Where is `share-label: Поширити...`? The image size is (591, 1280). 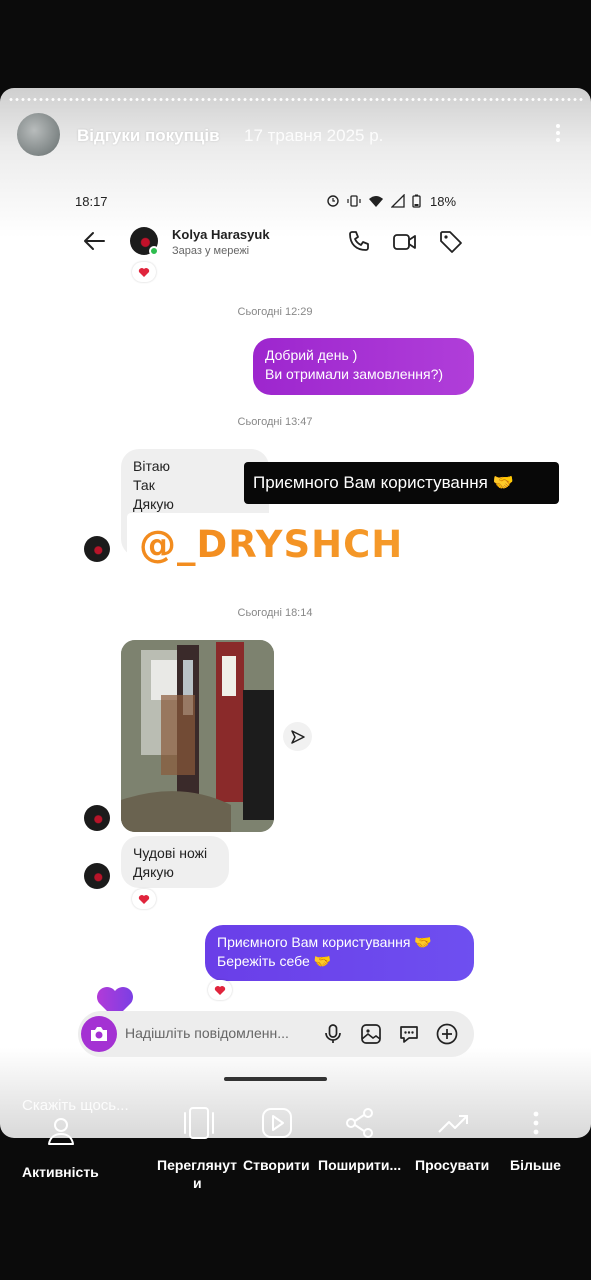
share-label: Поширити... is located at coordinates (359, 1165).